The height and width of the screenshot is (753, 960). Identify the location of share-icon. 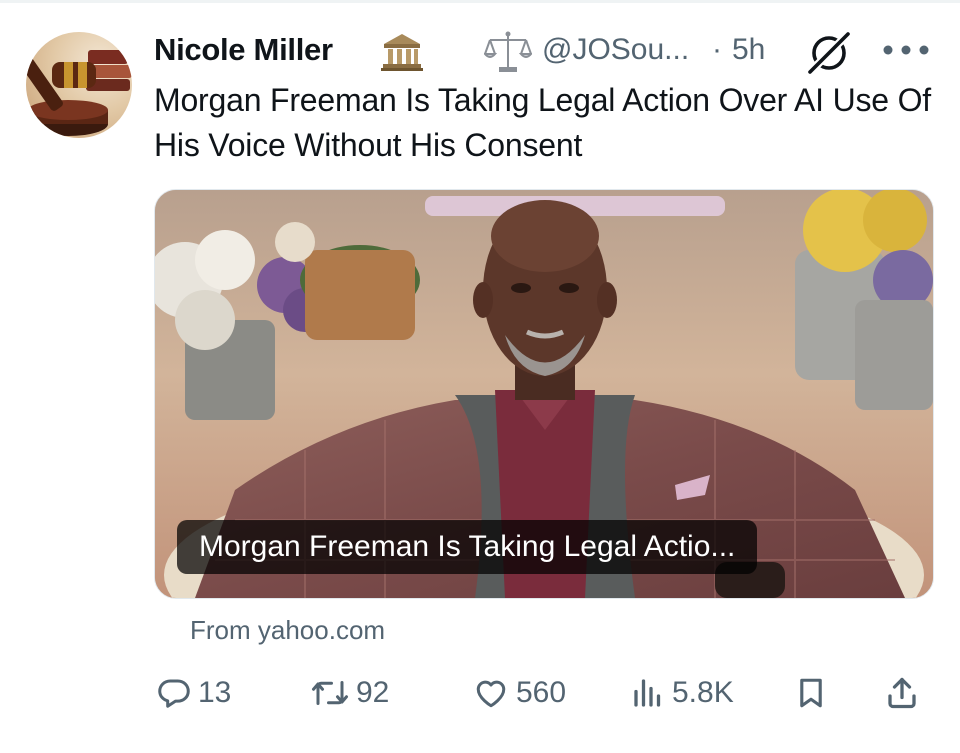
(902, 693).